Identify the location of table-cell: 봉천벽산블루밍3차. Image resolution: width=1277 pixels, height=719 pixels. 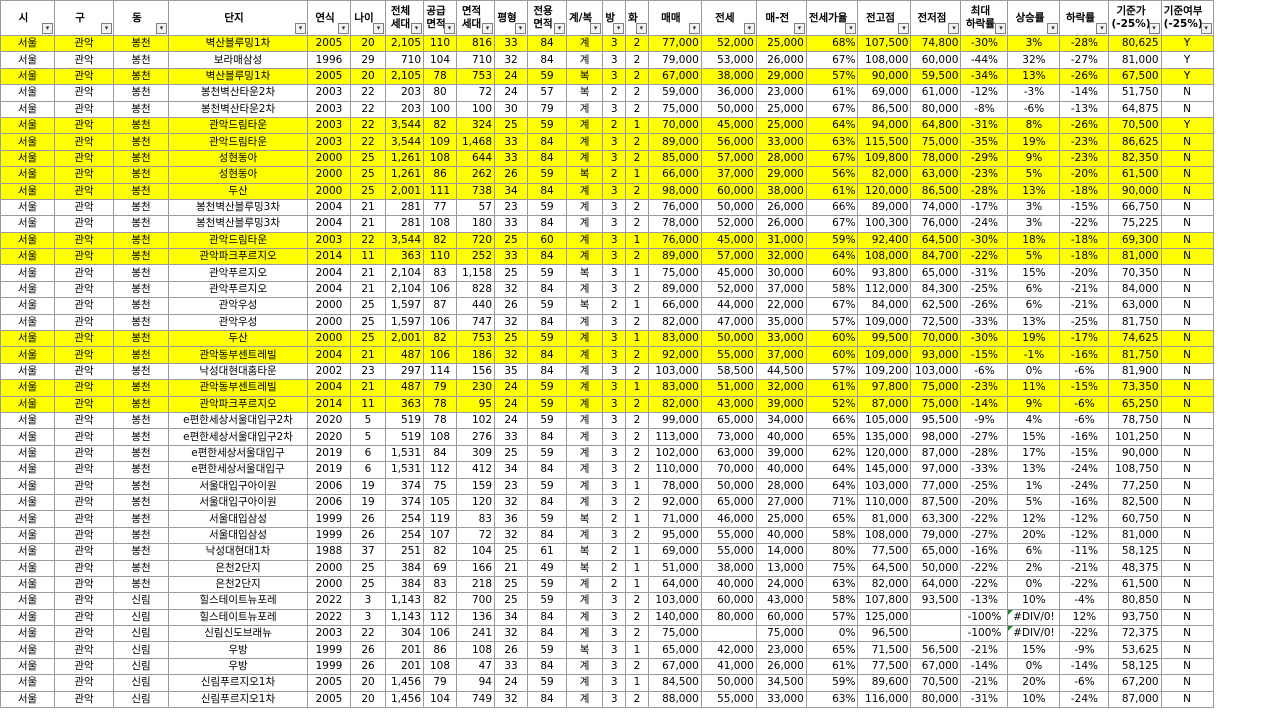
(238, 224).